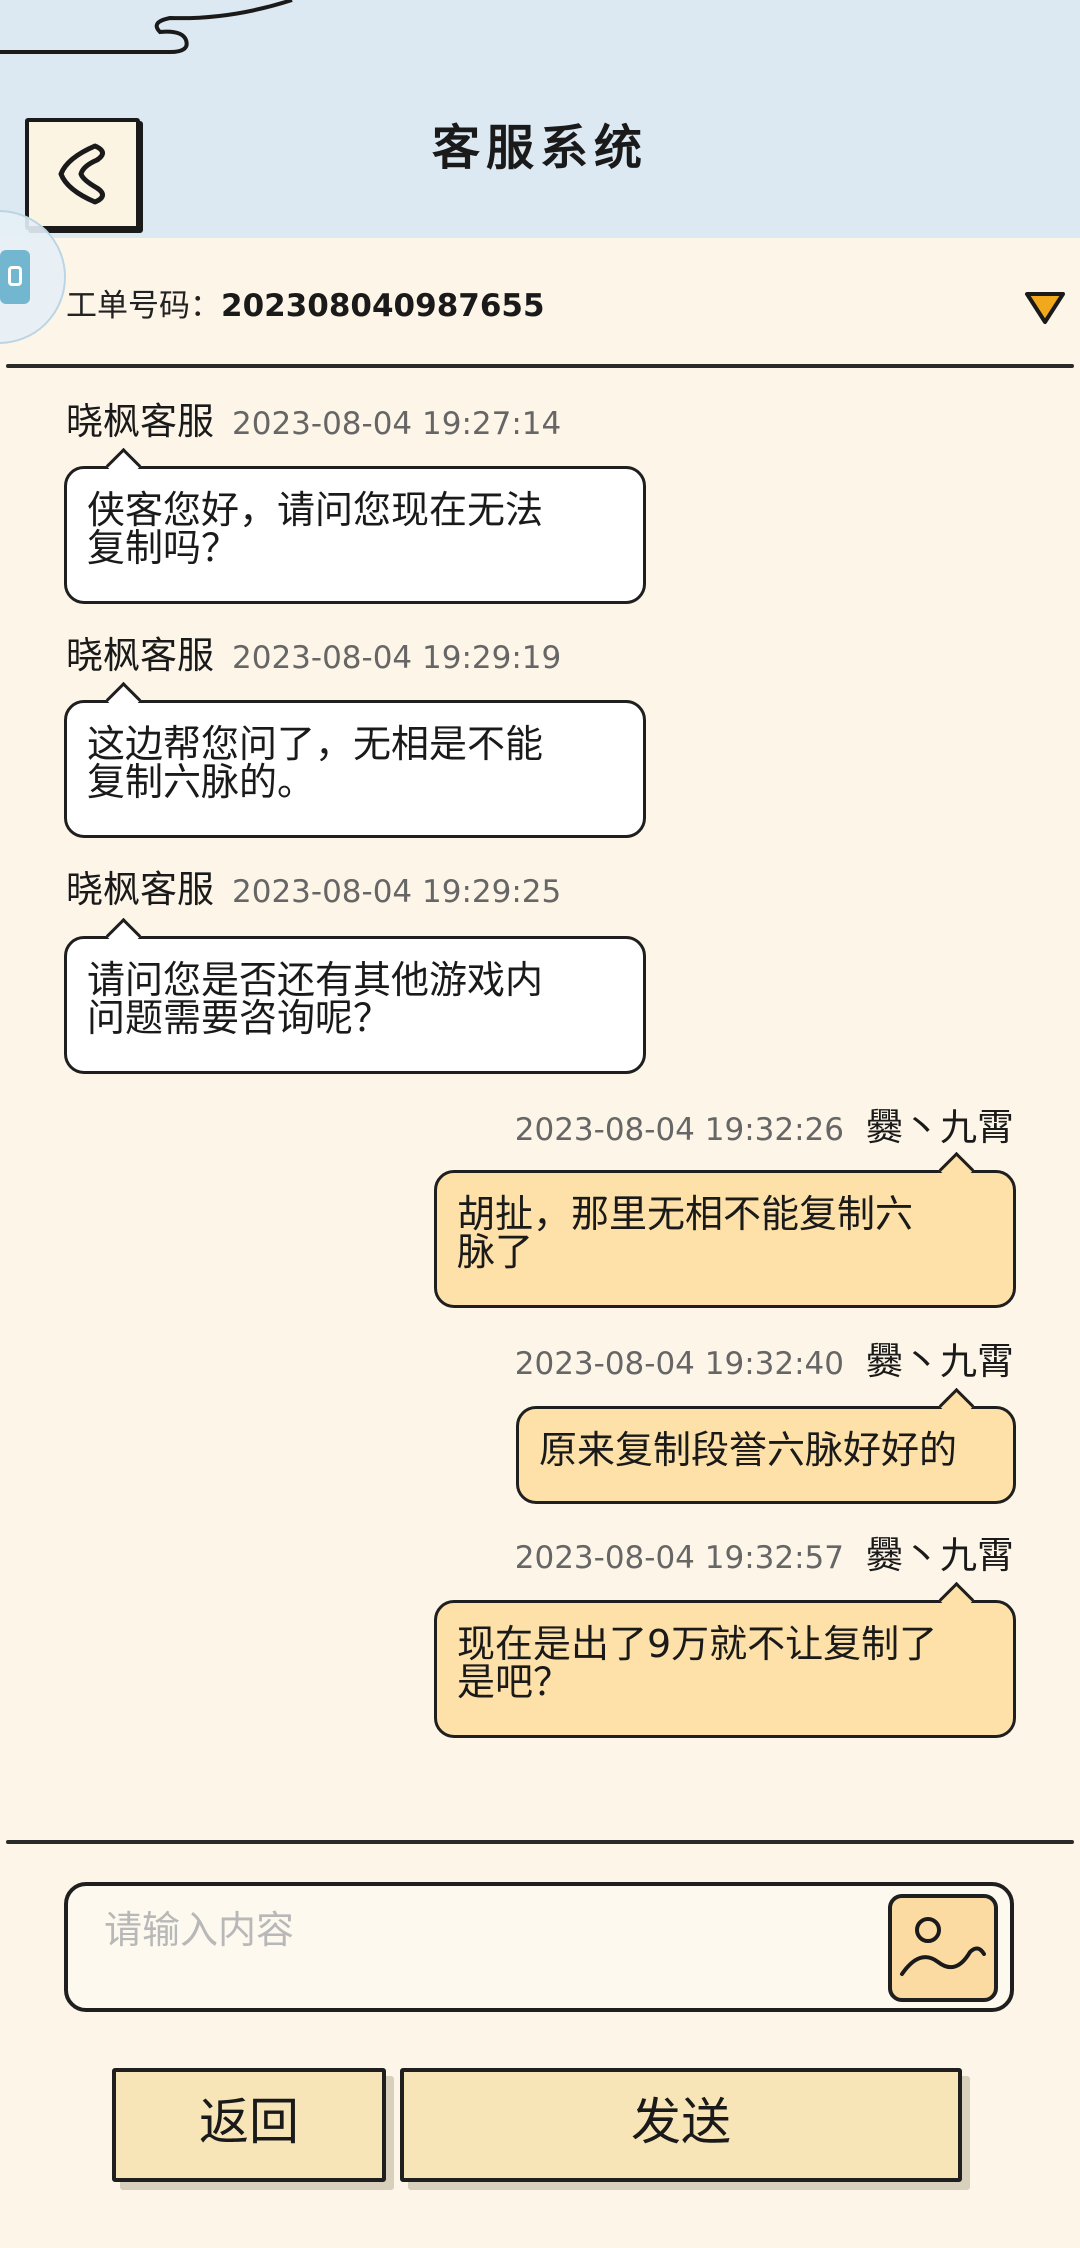 The height and width of the screenshot is (2248, 1080). I want to click on message-header: 2023-08-04 19:32:57 爨丶九霄, so click(764, 1557).